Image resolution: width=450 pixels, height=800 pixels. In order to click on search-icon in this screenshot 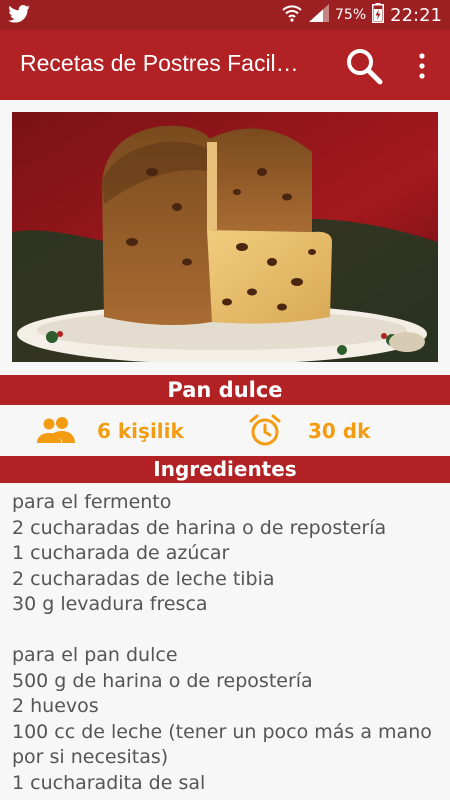, I will do `click(364, 66)`.